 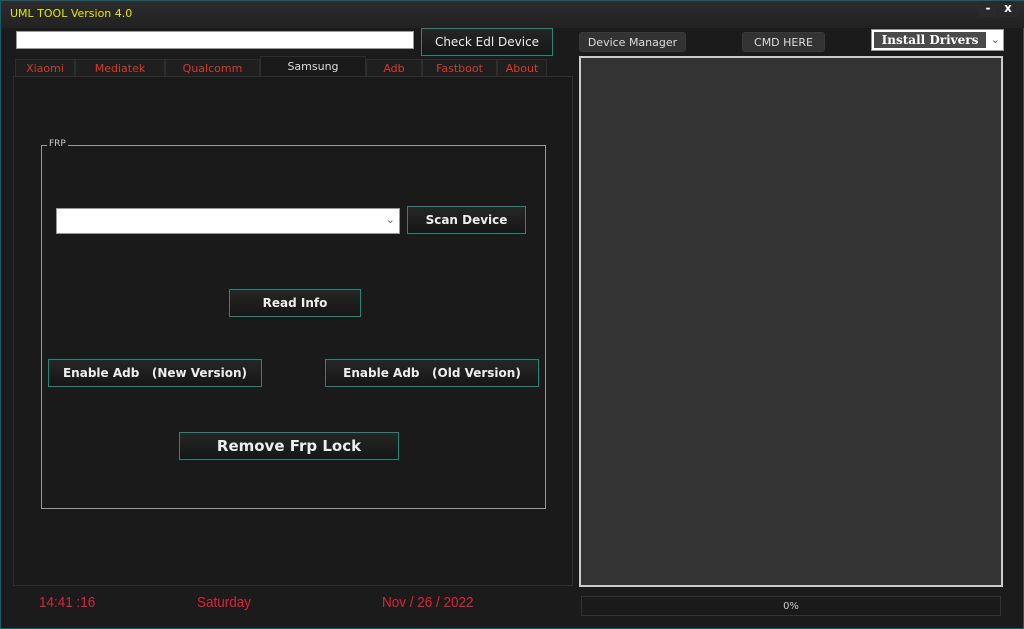 What do you see at coordinates (394, 67) in the screenshot?
I see `tab-adb: Adb` at bounding box center [394, 67].